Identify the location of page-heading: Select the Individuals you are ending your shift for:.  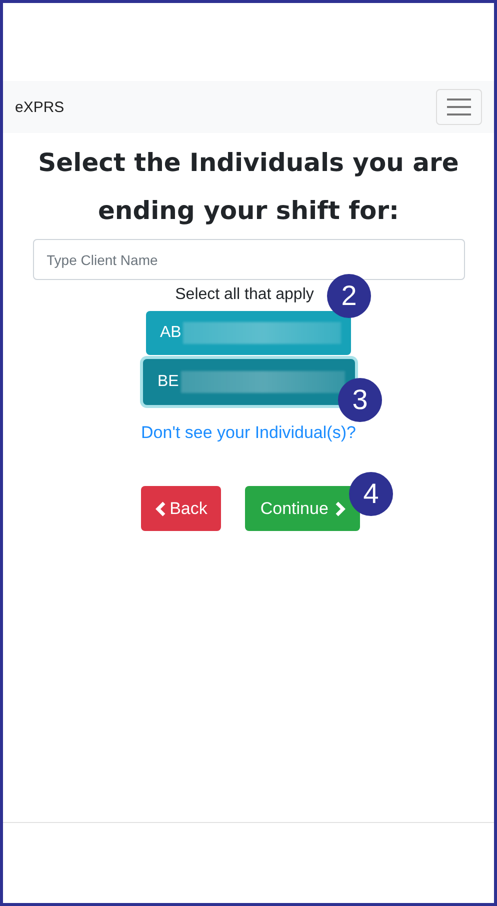
(248, 187).